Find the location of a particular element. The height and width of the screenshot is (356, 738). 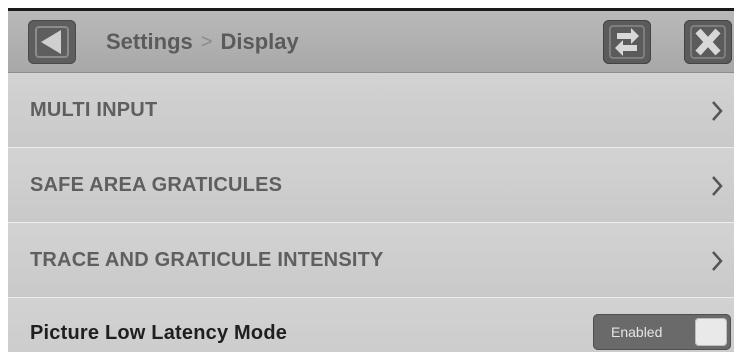

back-arrow-icon is located at coordinates (52, 42).